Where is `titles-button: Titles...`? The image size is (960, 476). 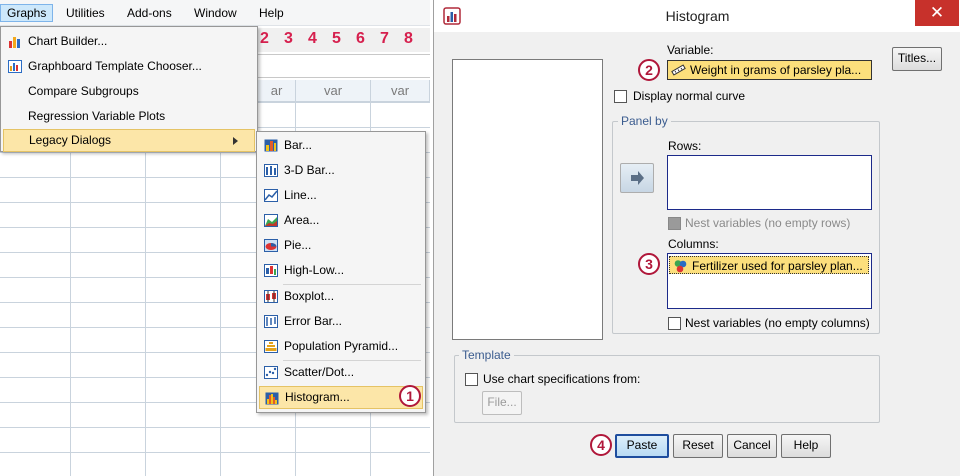
titles-button: Titles... is located at coordinates (917, 59).